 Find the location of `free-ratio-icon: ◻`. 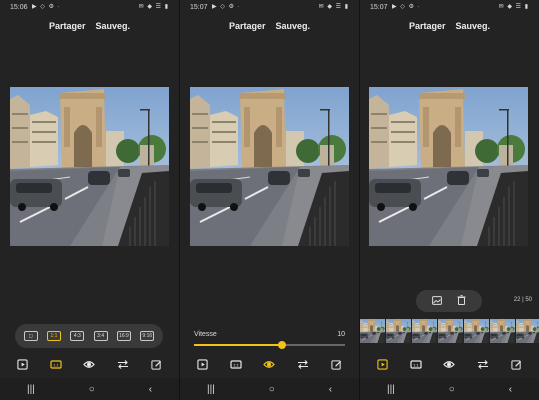

free-ratio-icon: ◻ is located at coordinates (30, 336).